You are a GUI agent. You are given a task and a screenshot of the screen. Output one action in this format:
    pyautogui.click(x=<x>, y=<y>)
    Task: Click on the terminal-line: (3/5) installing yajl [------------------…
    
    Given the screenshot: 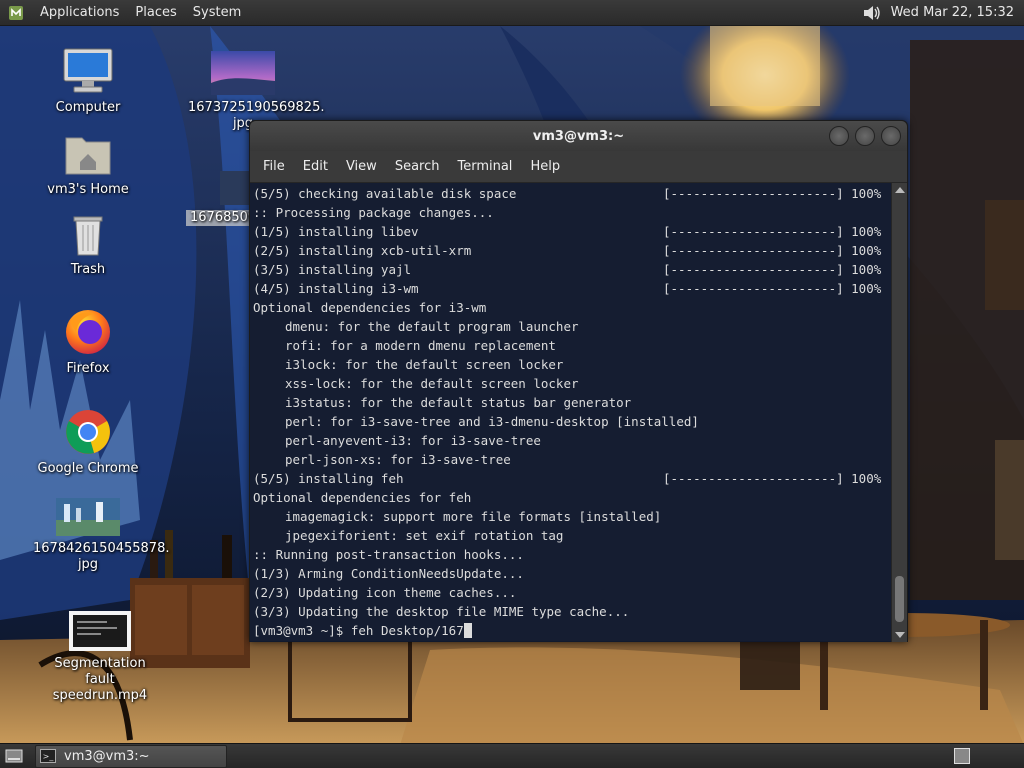 What is the action you would take?
    pyautogui.click(x=573, y=269)
    